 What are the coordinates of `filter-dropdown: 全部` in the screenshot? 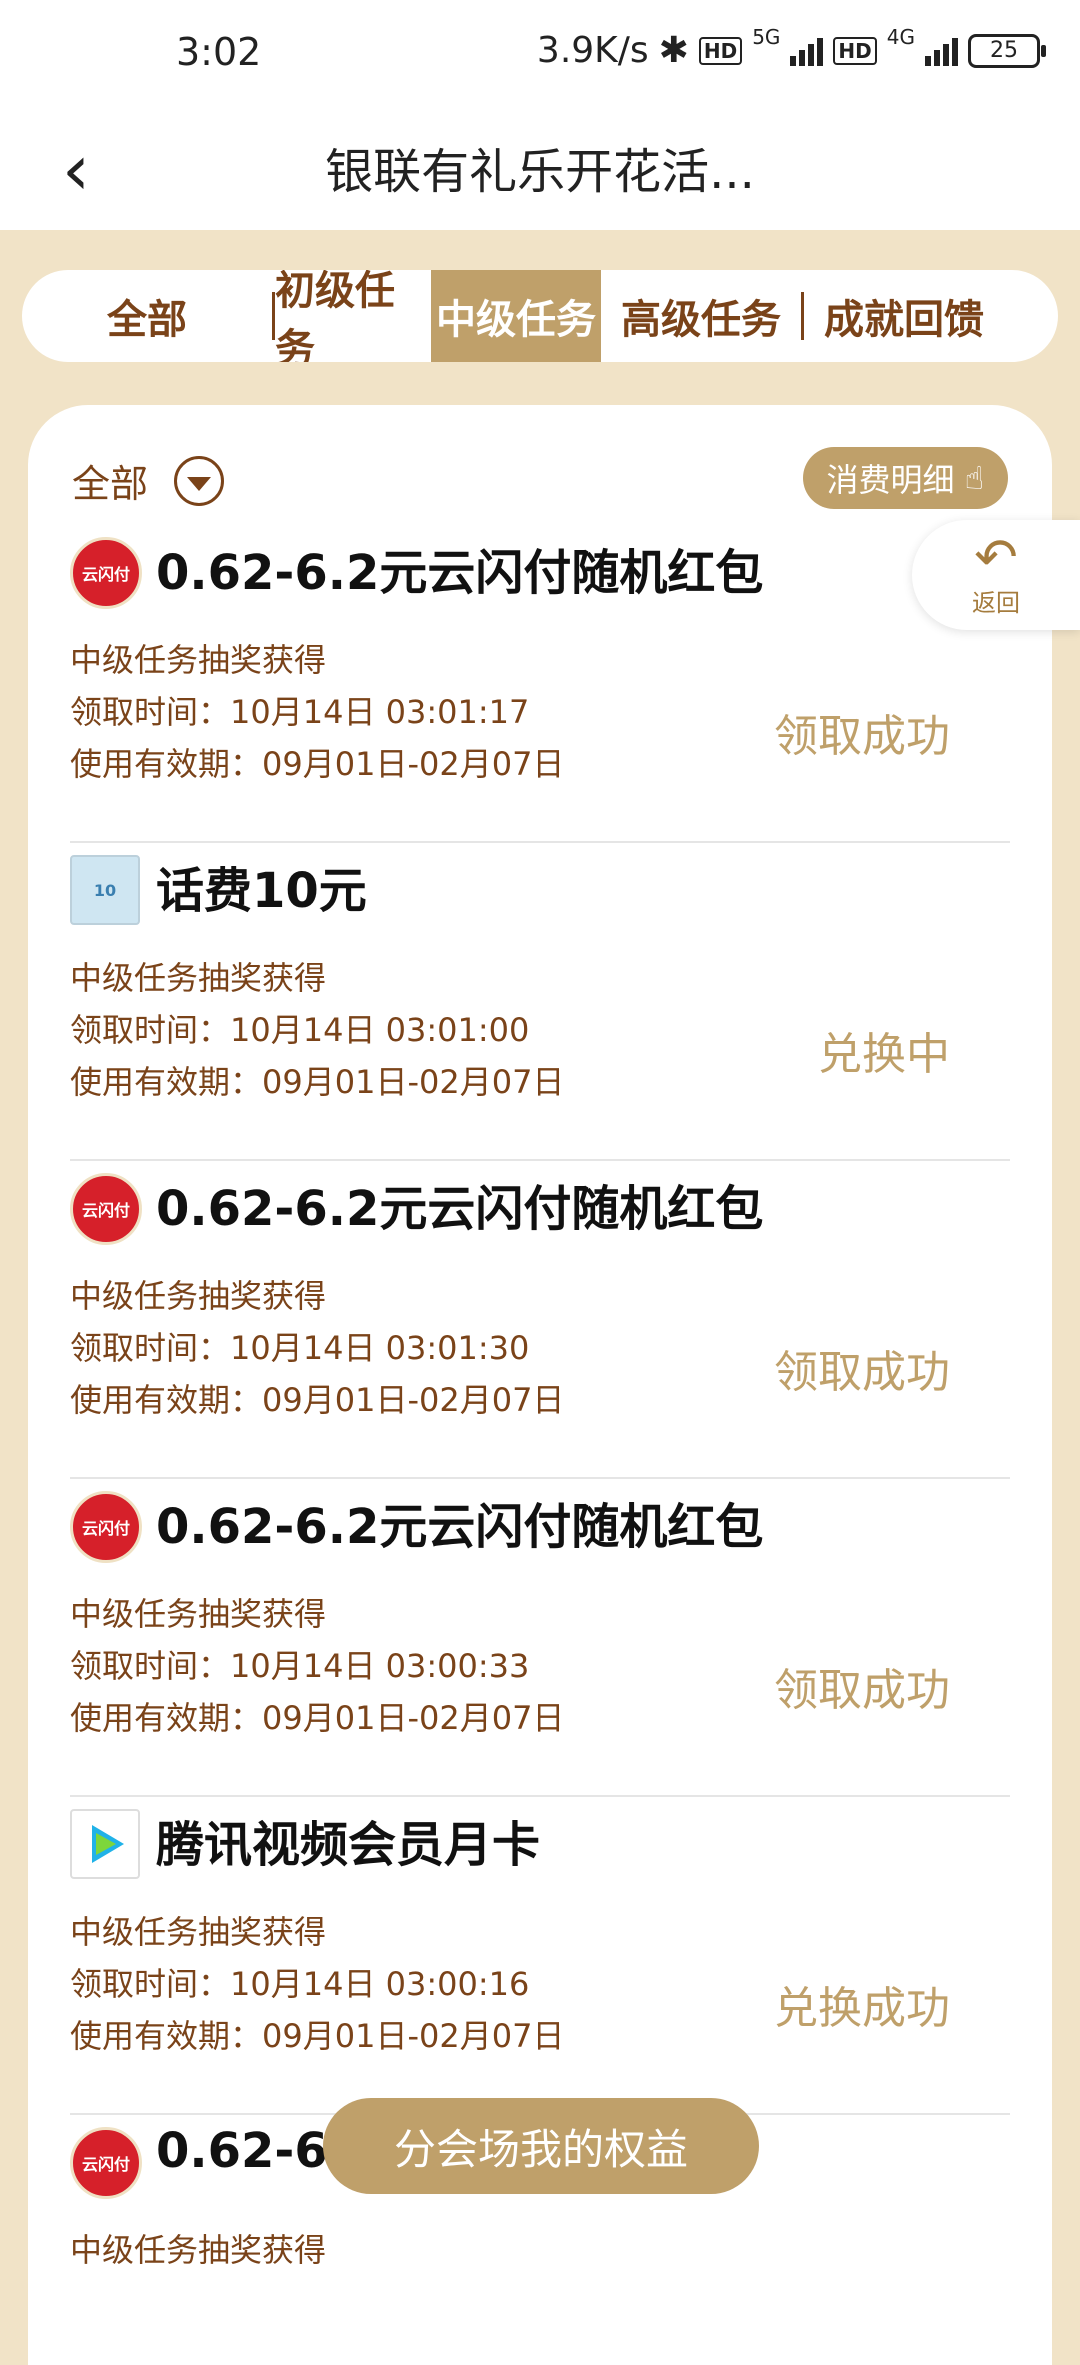 It's located at (148, 480).